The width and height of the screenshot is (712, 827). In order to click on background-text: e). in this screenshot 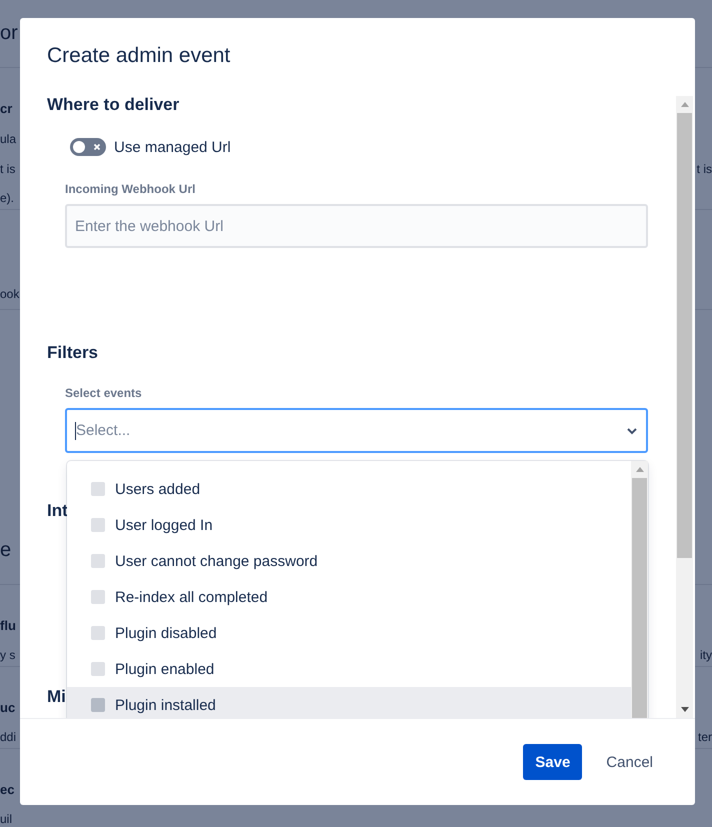, I will do `click(7, 198)`.